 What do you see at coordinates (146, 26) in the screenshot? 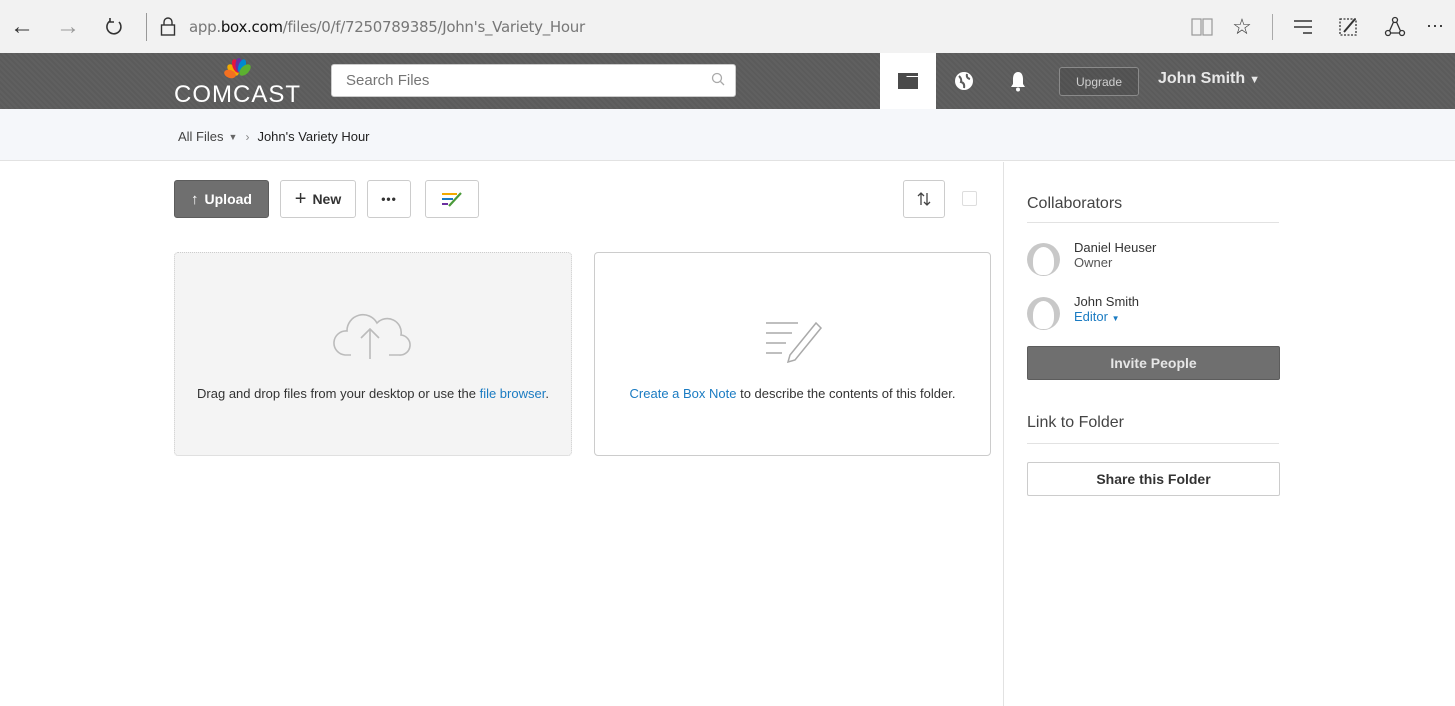
I see `address-separator` at bounding box center [146, 26].